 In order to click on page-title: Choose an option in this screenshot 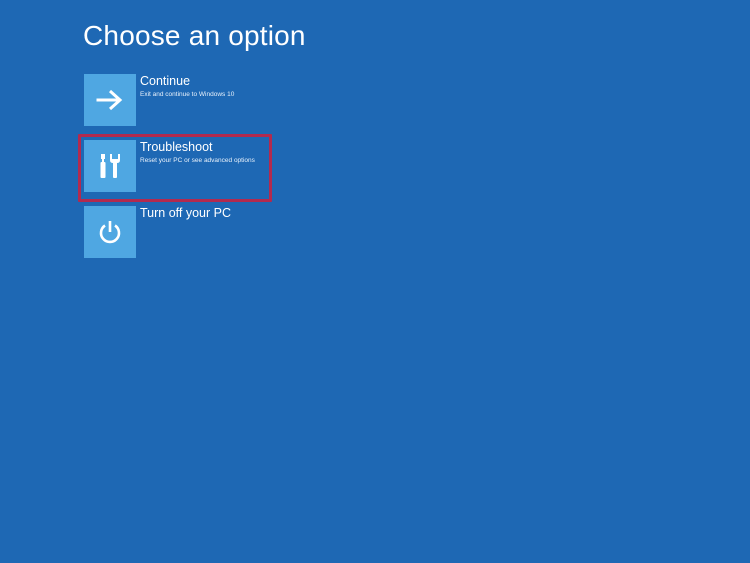, I will do `click(194, 35)`.